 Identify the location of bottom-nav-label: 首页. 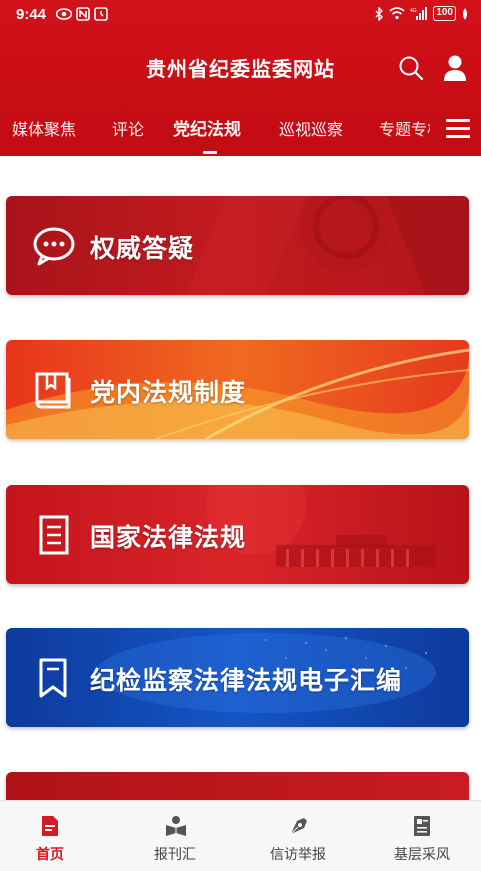
(50, 855).